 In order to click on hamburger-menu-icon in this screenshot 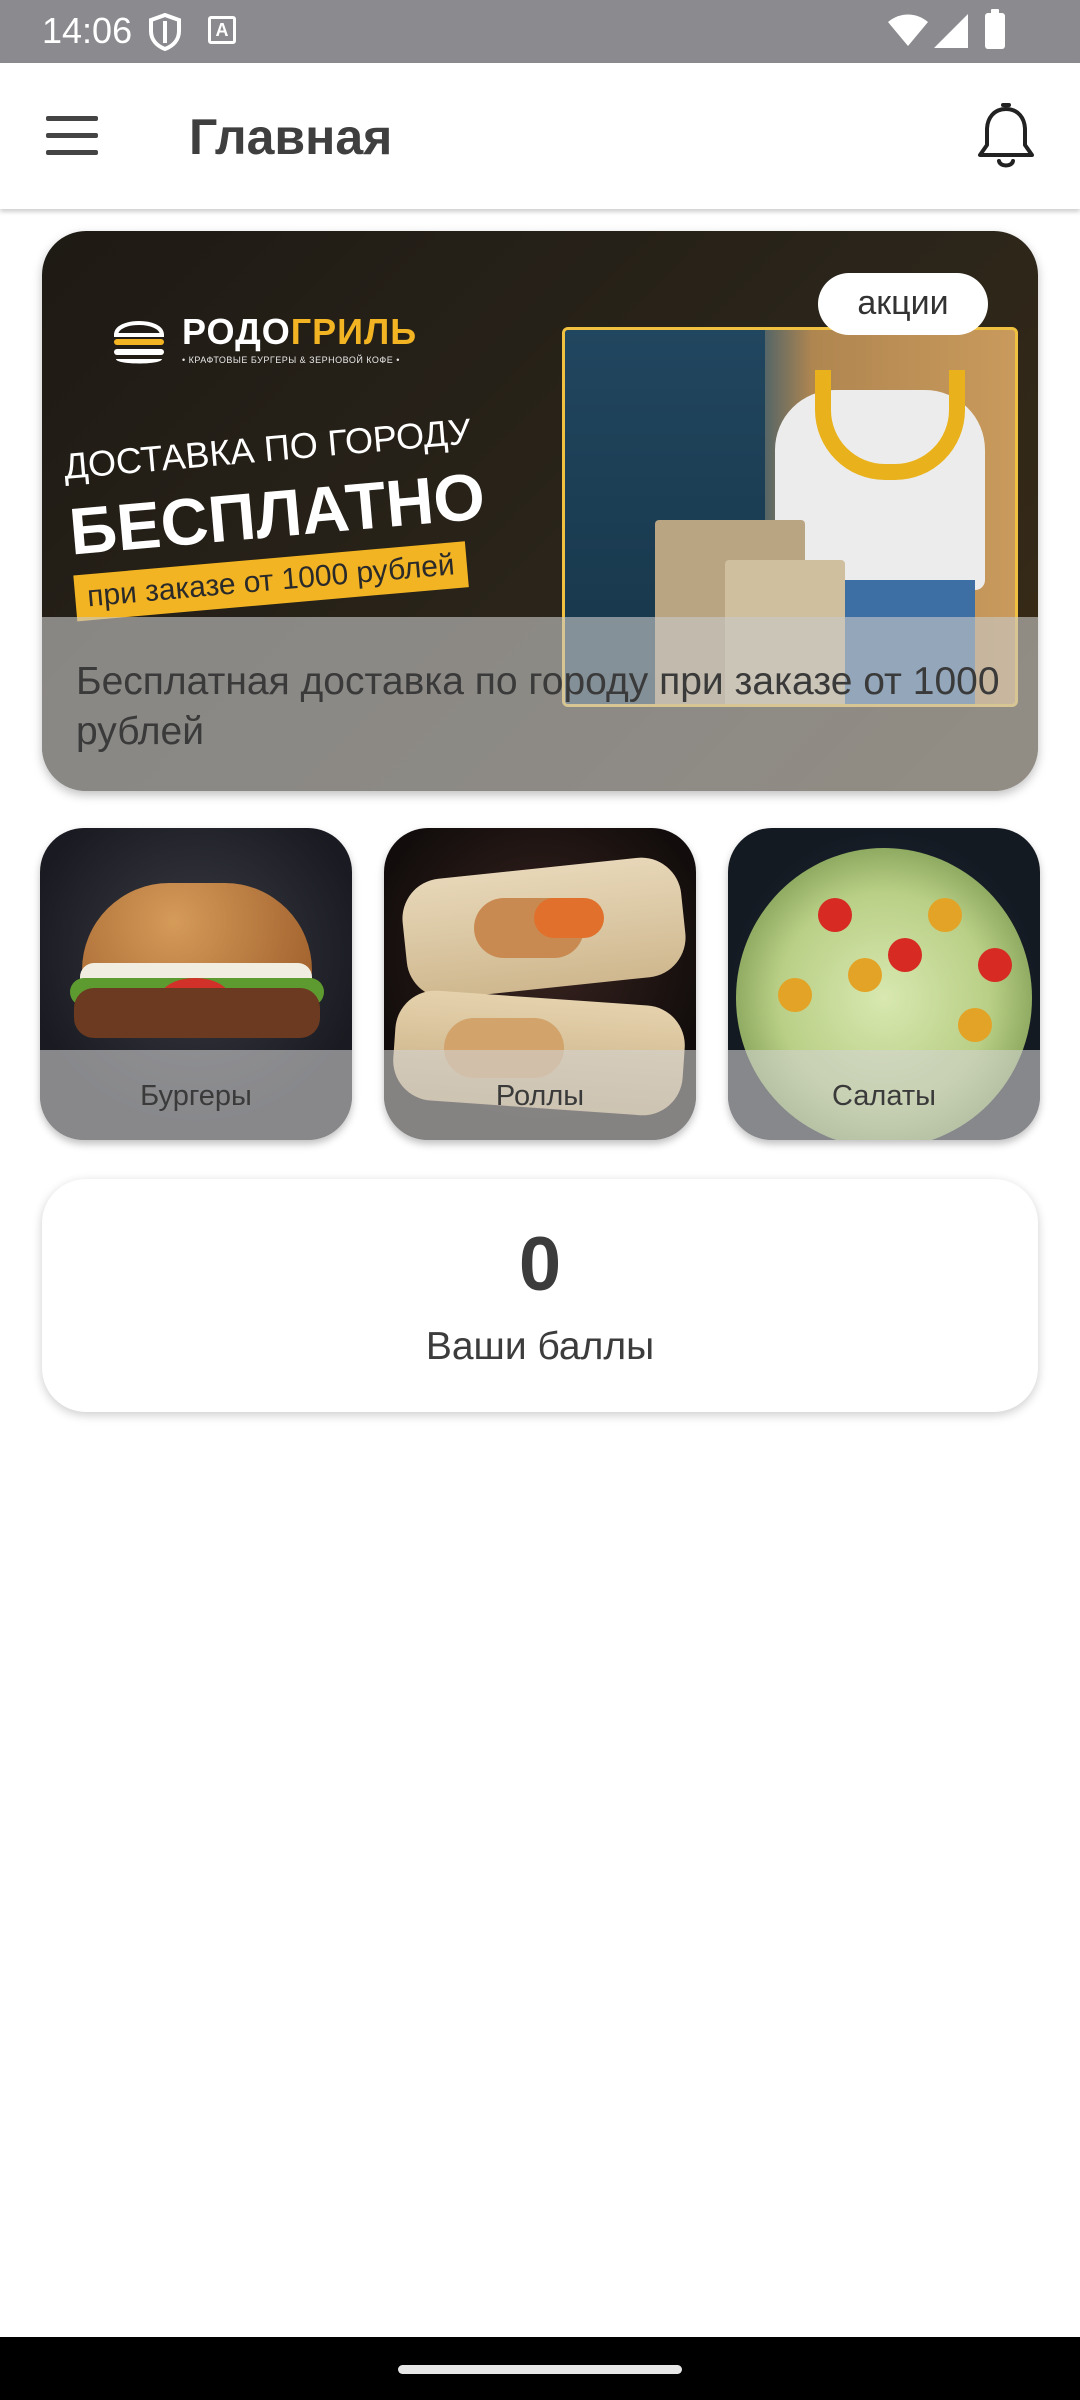, I will do `click(72, 136)`.